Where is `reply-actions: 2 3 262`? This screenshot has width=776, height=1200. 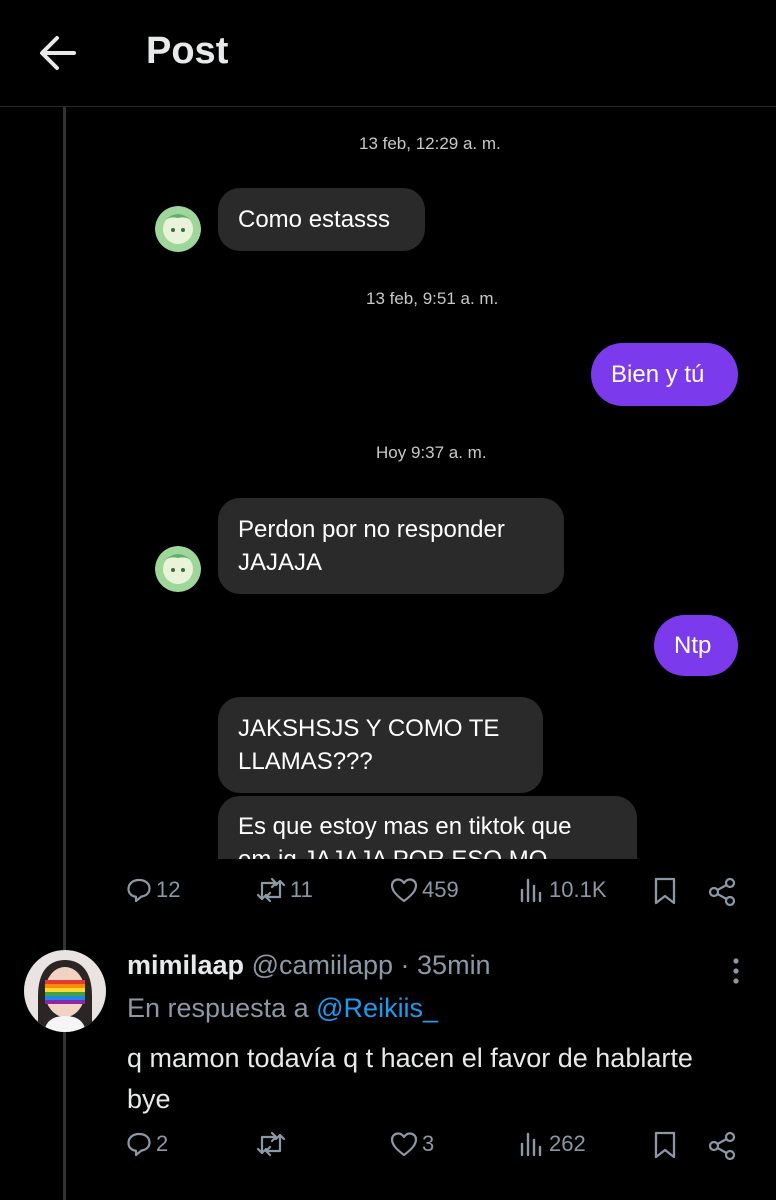 reply-actions: 2 3 262 is located at coordinates (388, 1151).